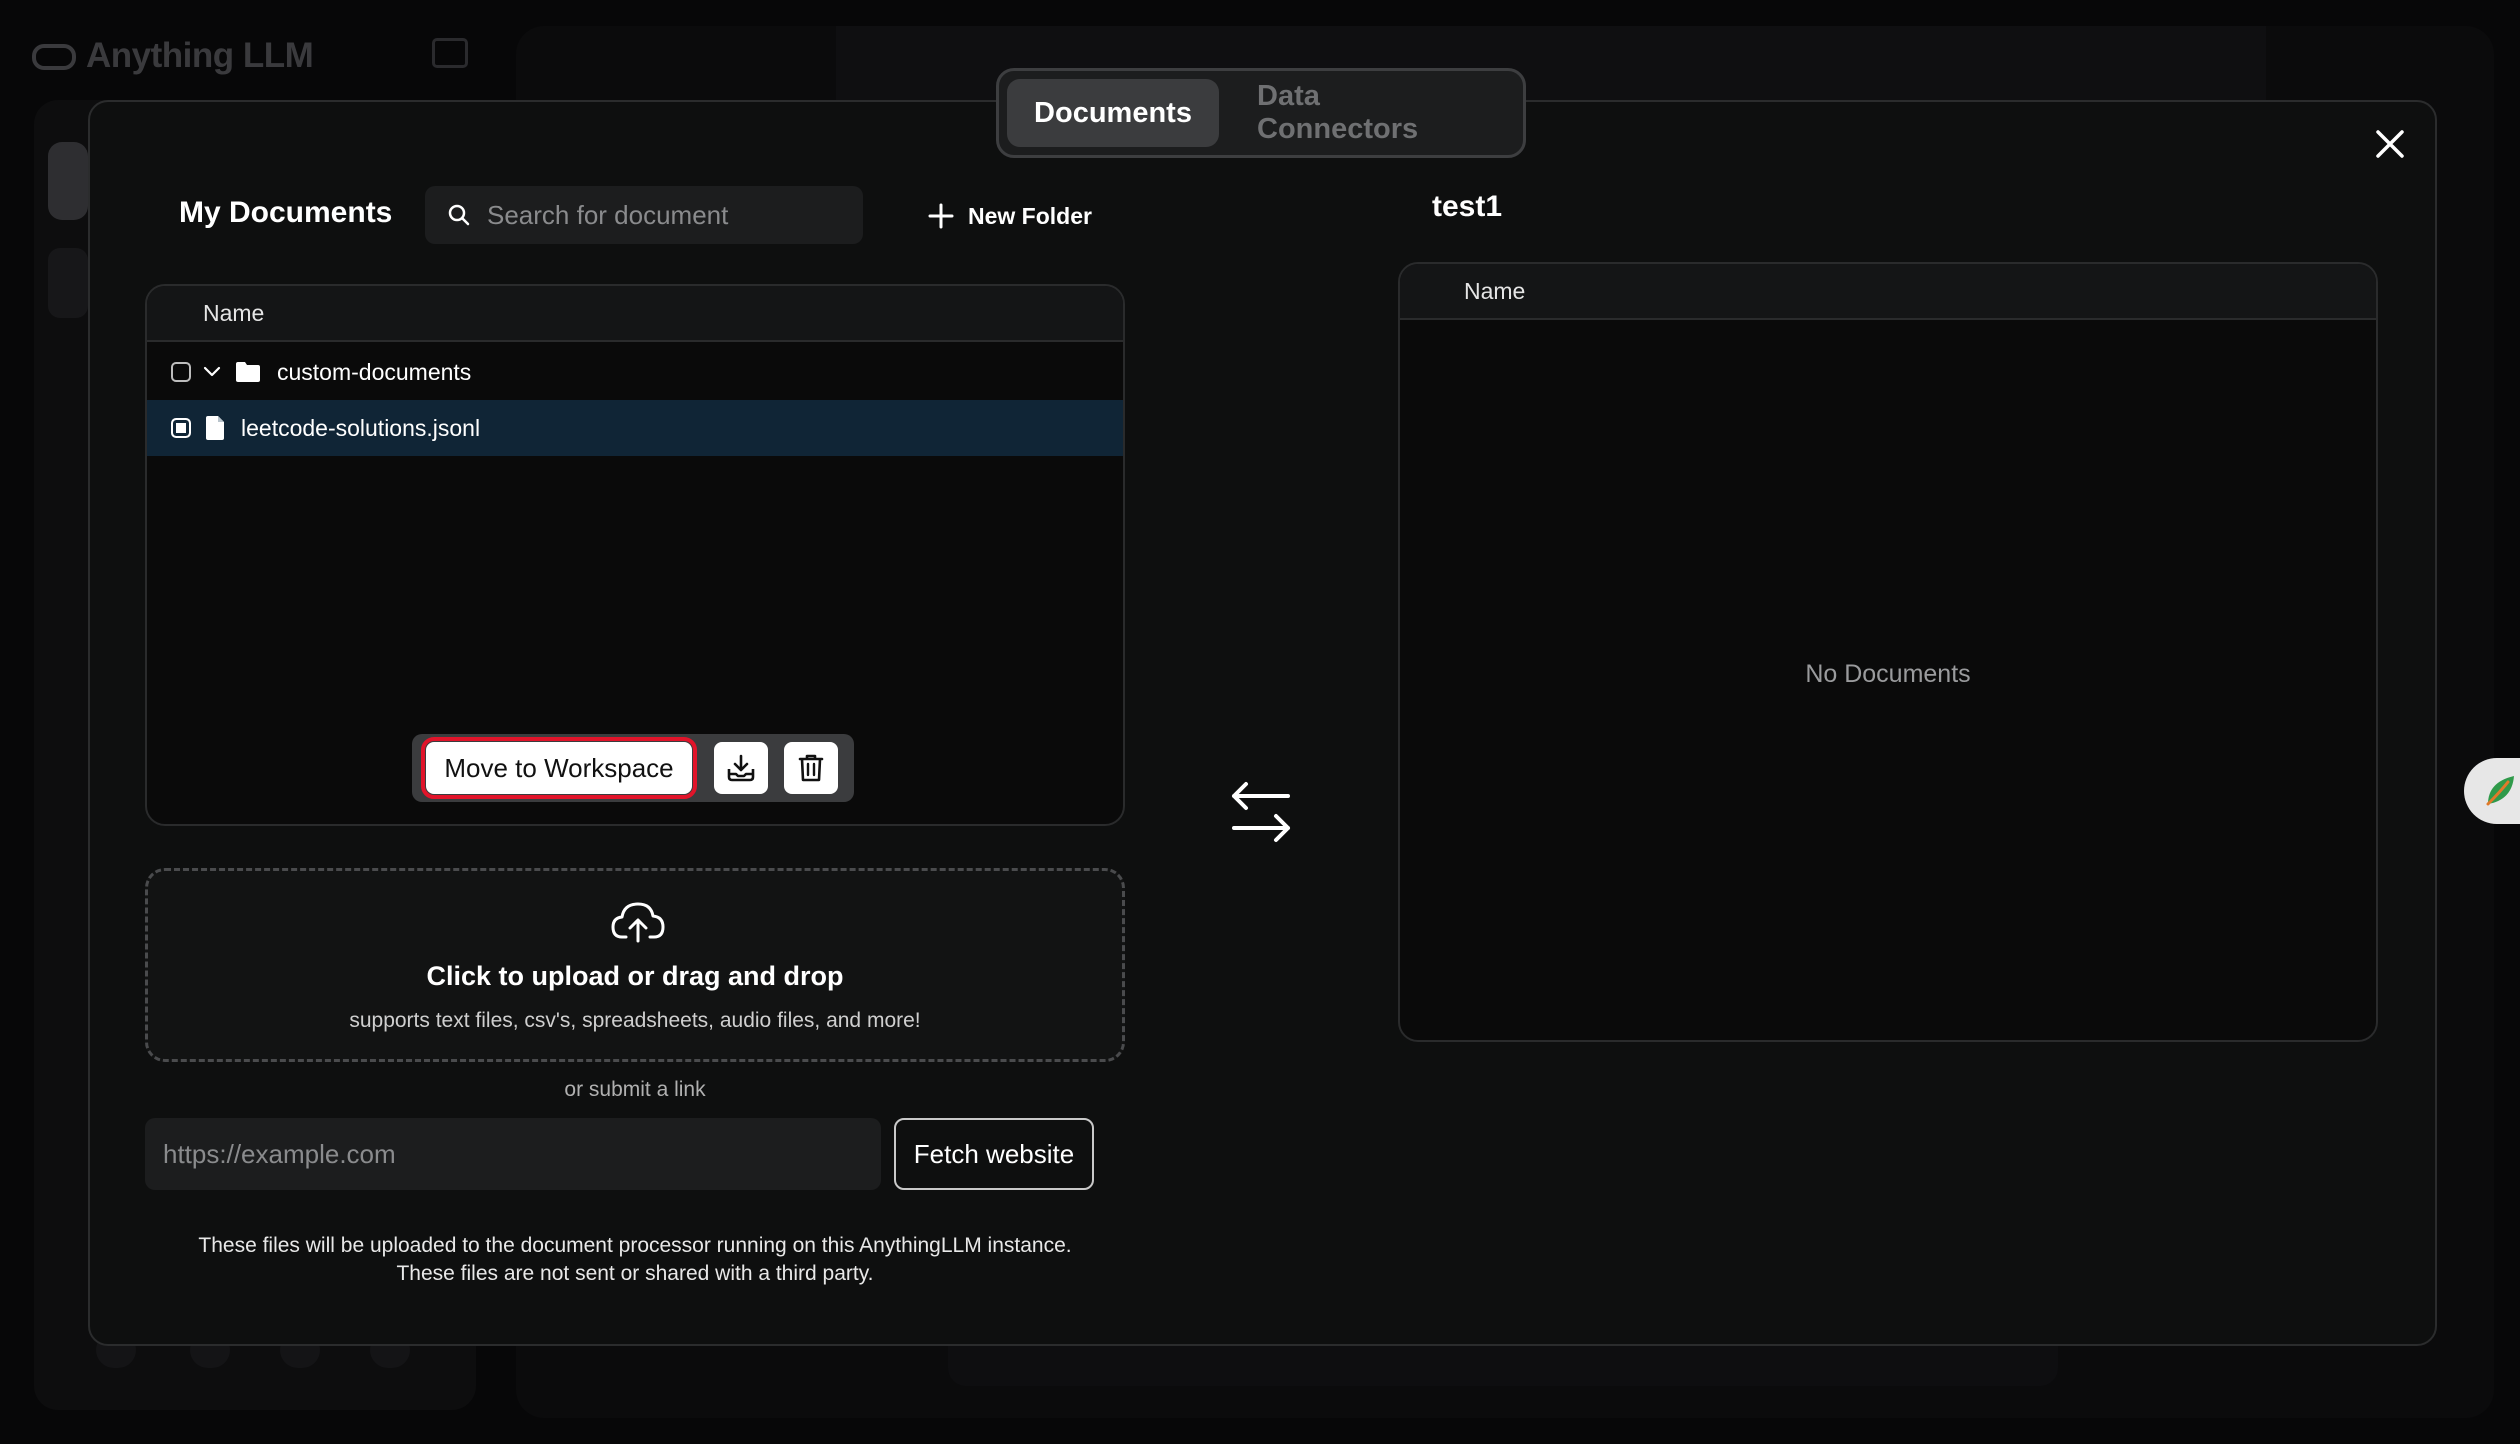 This screenshot has height=1444, width=2520. I want to click on upload-title: Click to upload or drag and drop, so click(635, 976).